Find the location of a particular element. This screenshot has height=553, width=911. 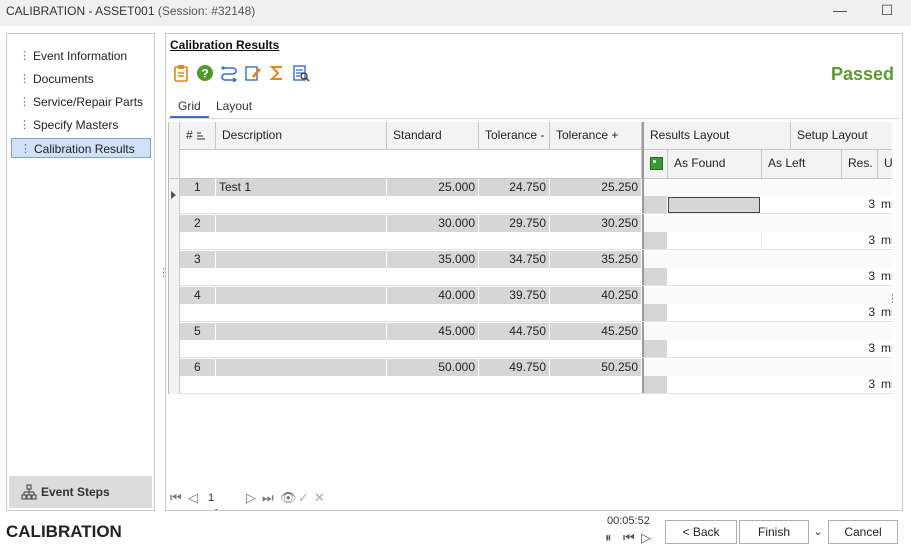

help-icon: ? is located at coordinates (205, 73).